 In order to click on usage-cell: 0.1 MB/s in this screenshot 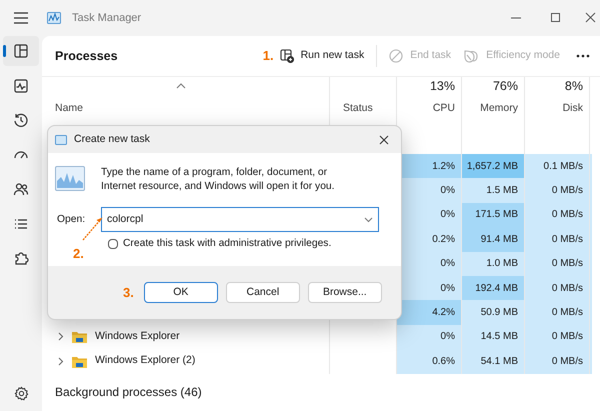, I will do `click(557, 166)`.